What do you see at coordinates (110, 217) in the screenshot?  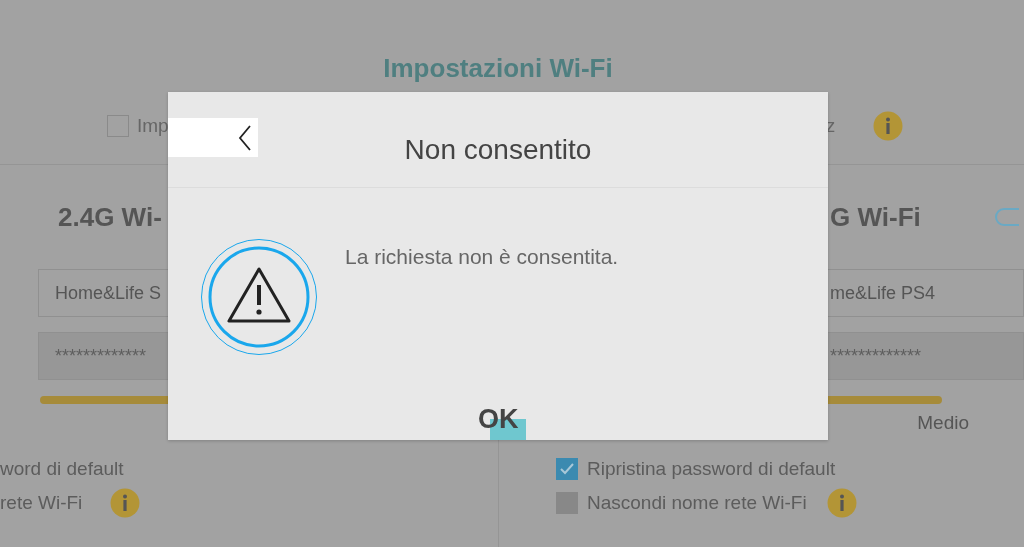 I see `section-heading: 2.4G Wi-` at bounding box center [110, 217].